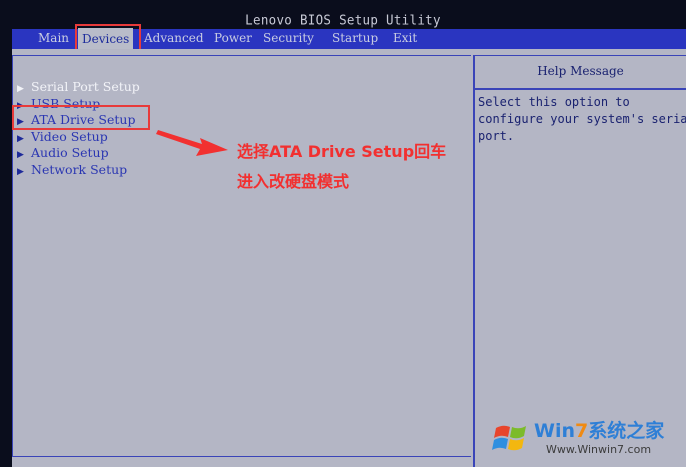 Image resolution: width=686 pixels, height=467 pixels. Describe the element at coordinates (192, 143) in the screenshot. I see `pointer-arrow-icon` at that location.